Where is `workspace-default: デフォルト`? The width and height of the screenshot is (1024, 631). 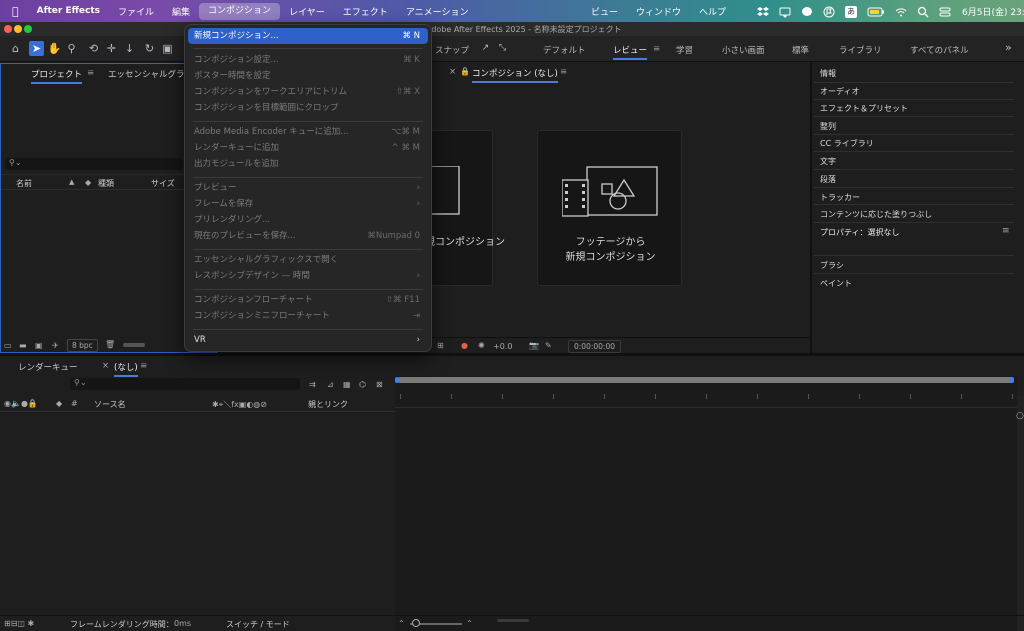
workspace-default: デフォルト is located at coordinates (564, 50).